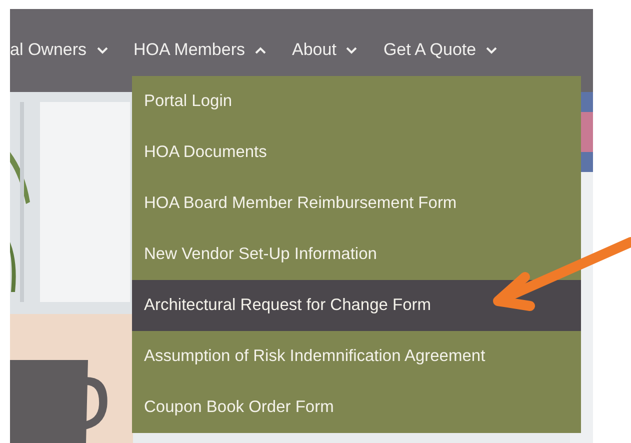 The width and height of the screenshot is (631, 443). Describe the element at coordinates (325, 50) in the screenshot. I see `nav-menu-item: About` at that location.